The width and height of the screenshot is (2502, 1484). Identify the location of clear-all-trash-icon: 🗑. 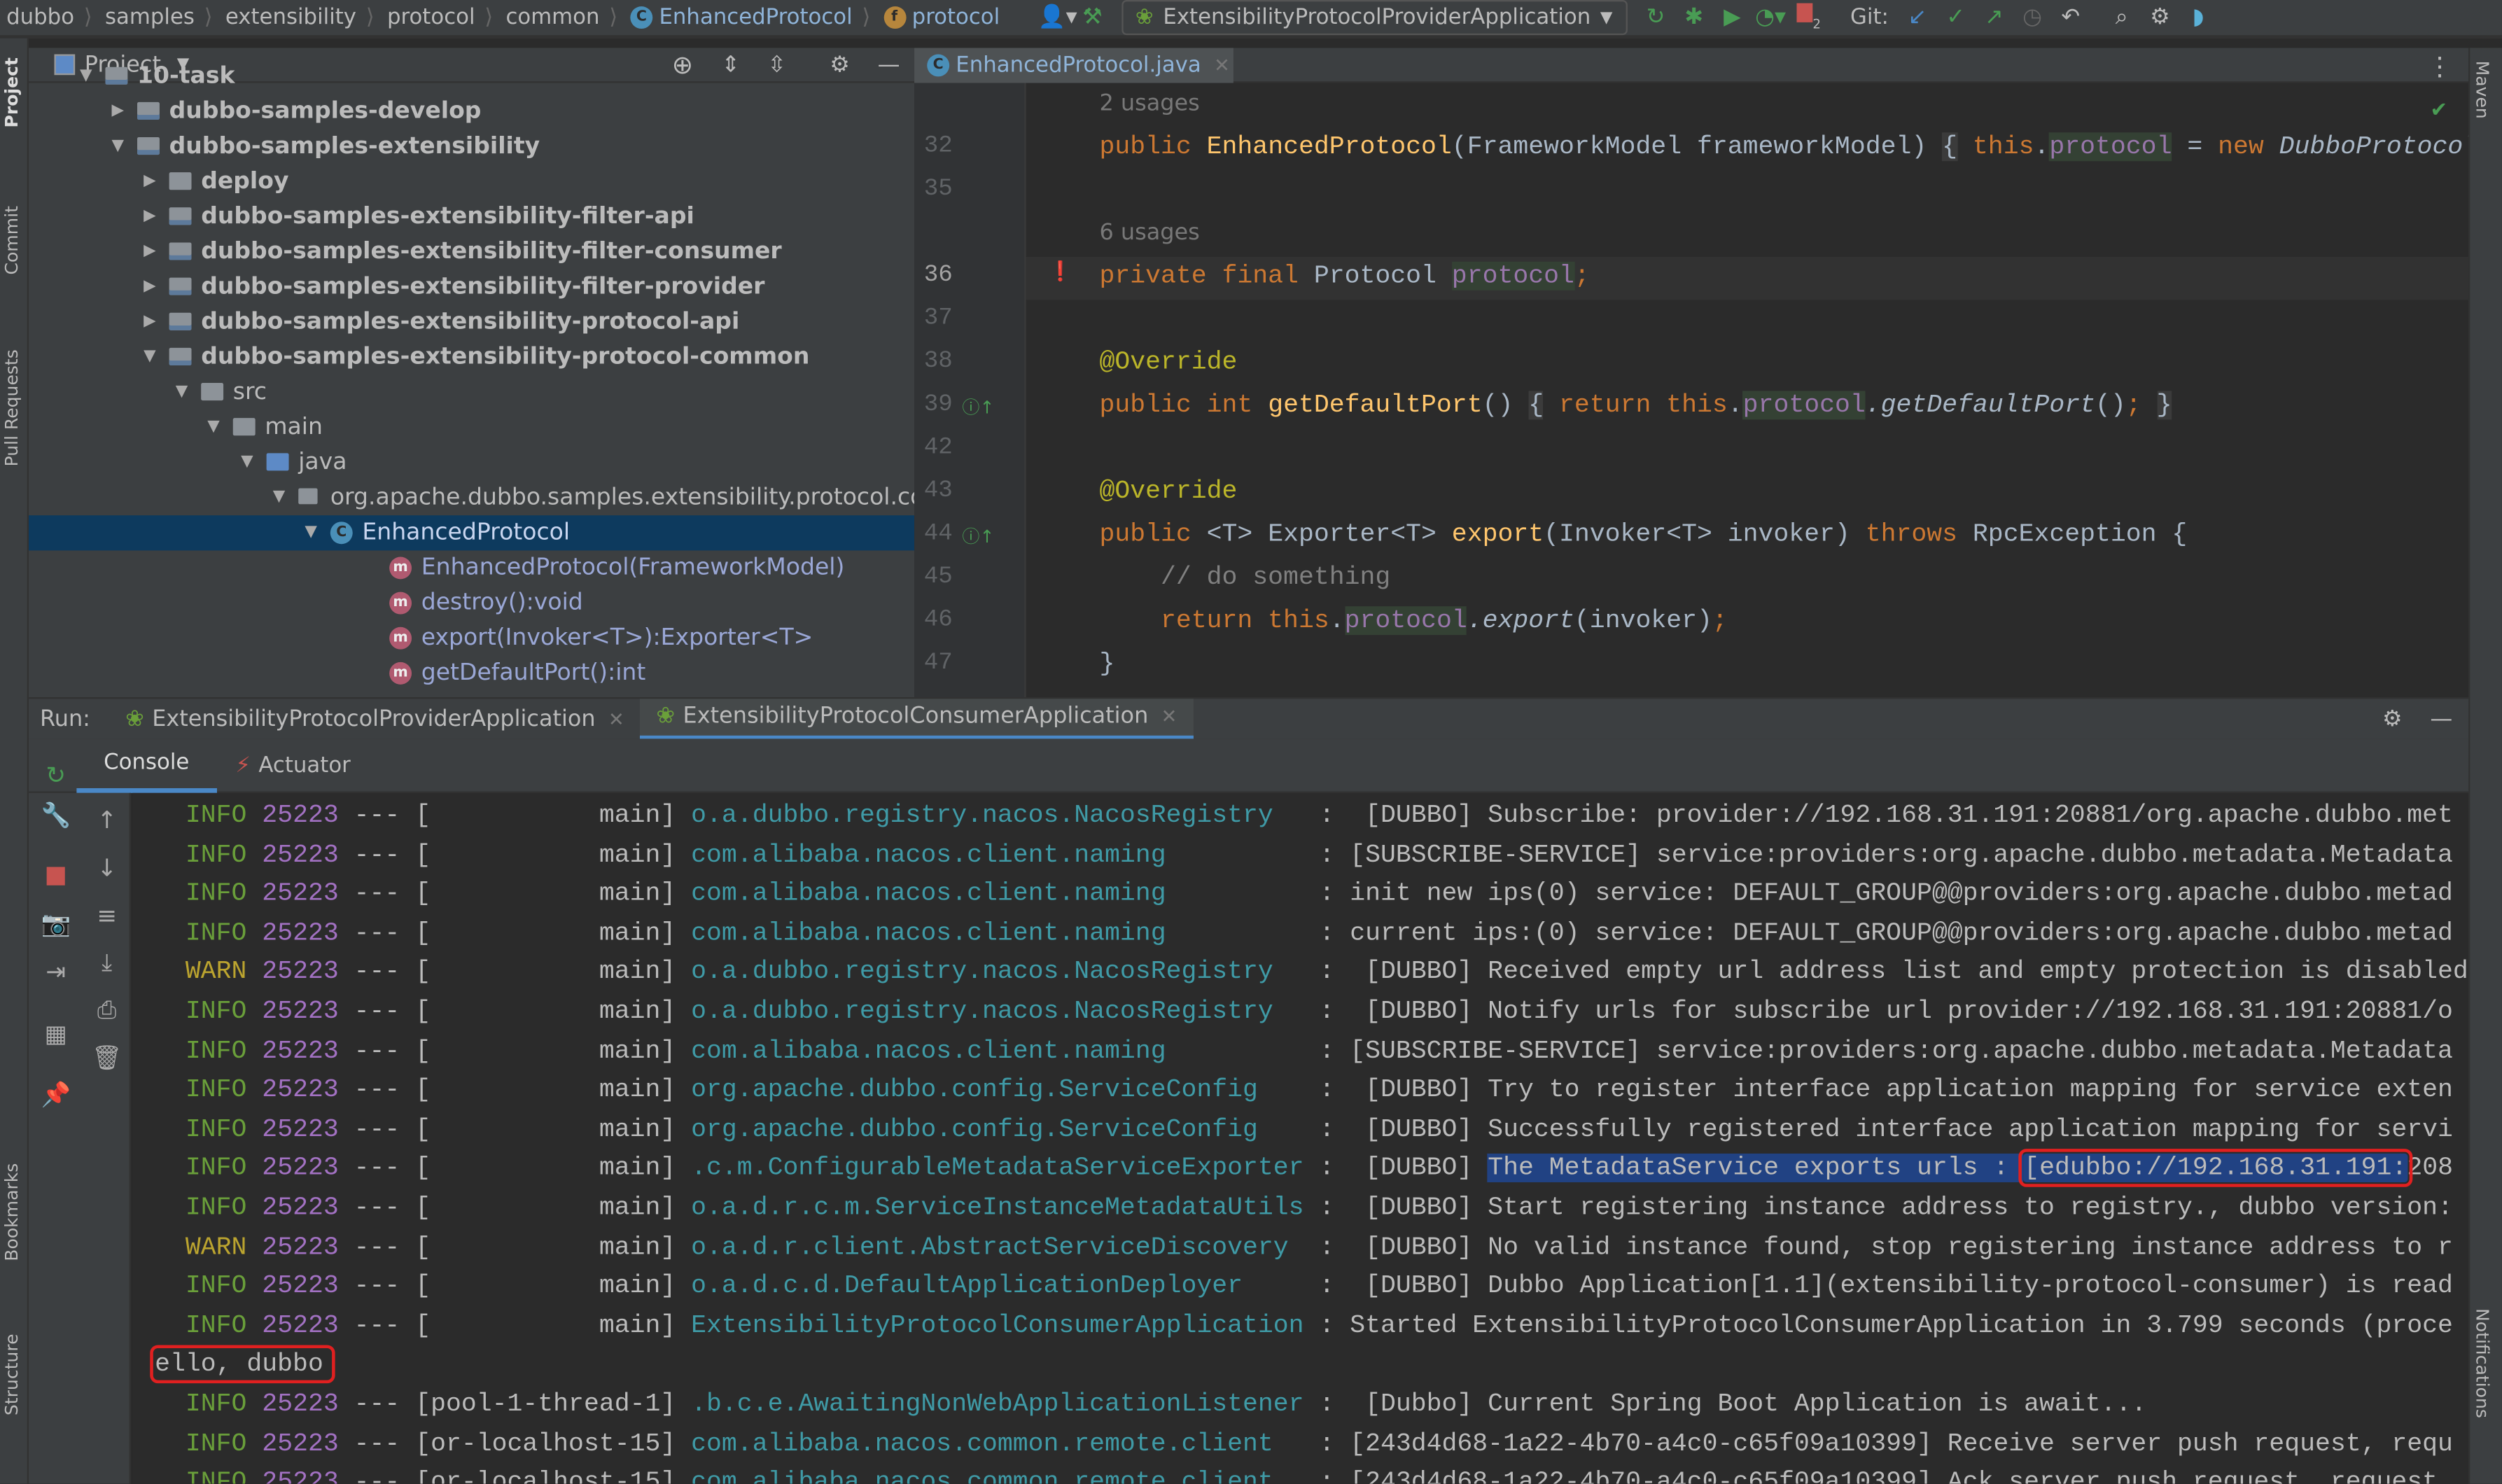
(107, 1058).